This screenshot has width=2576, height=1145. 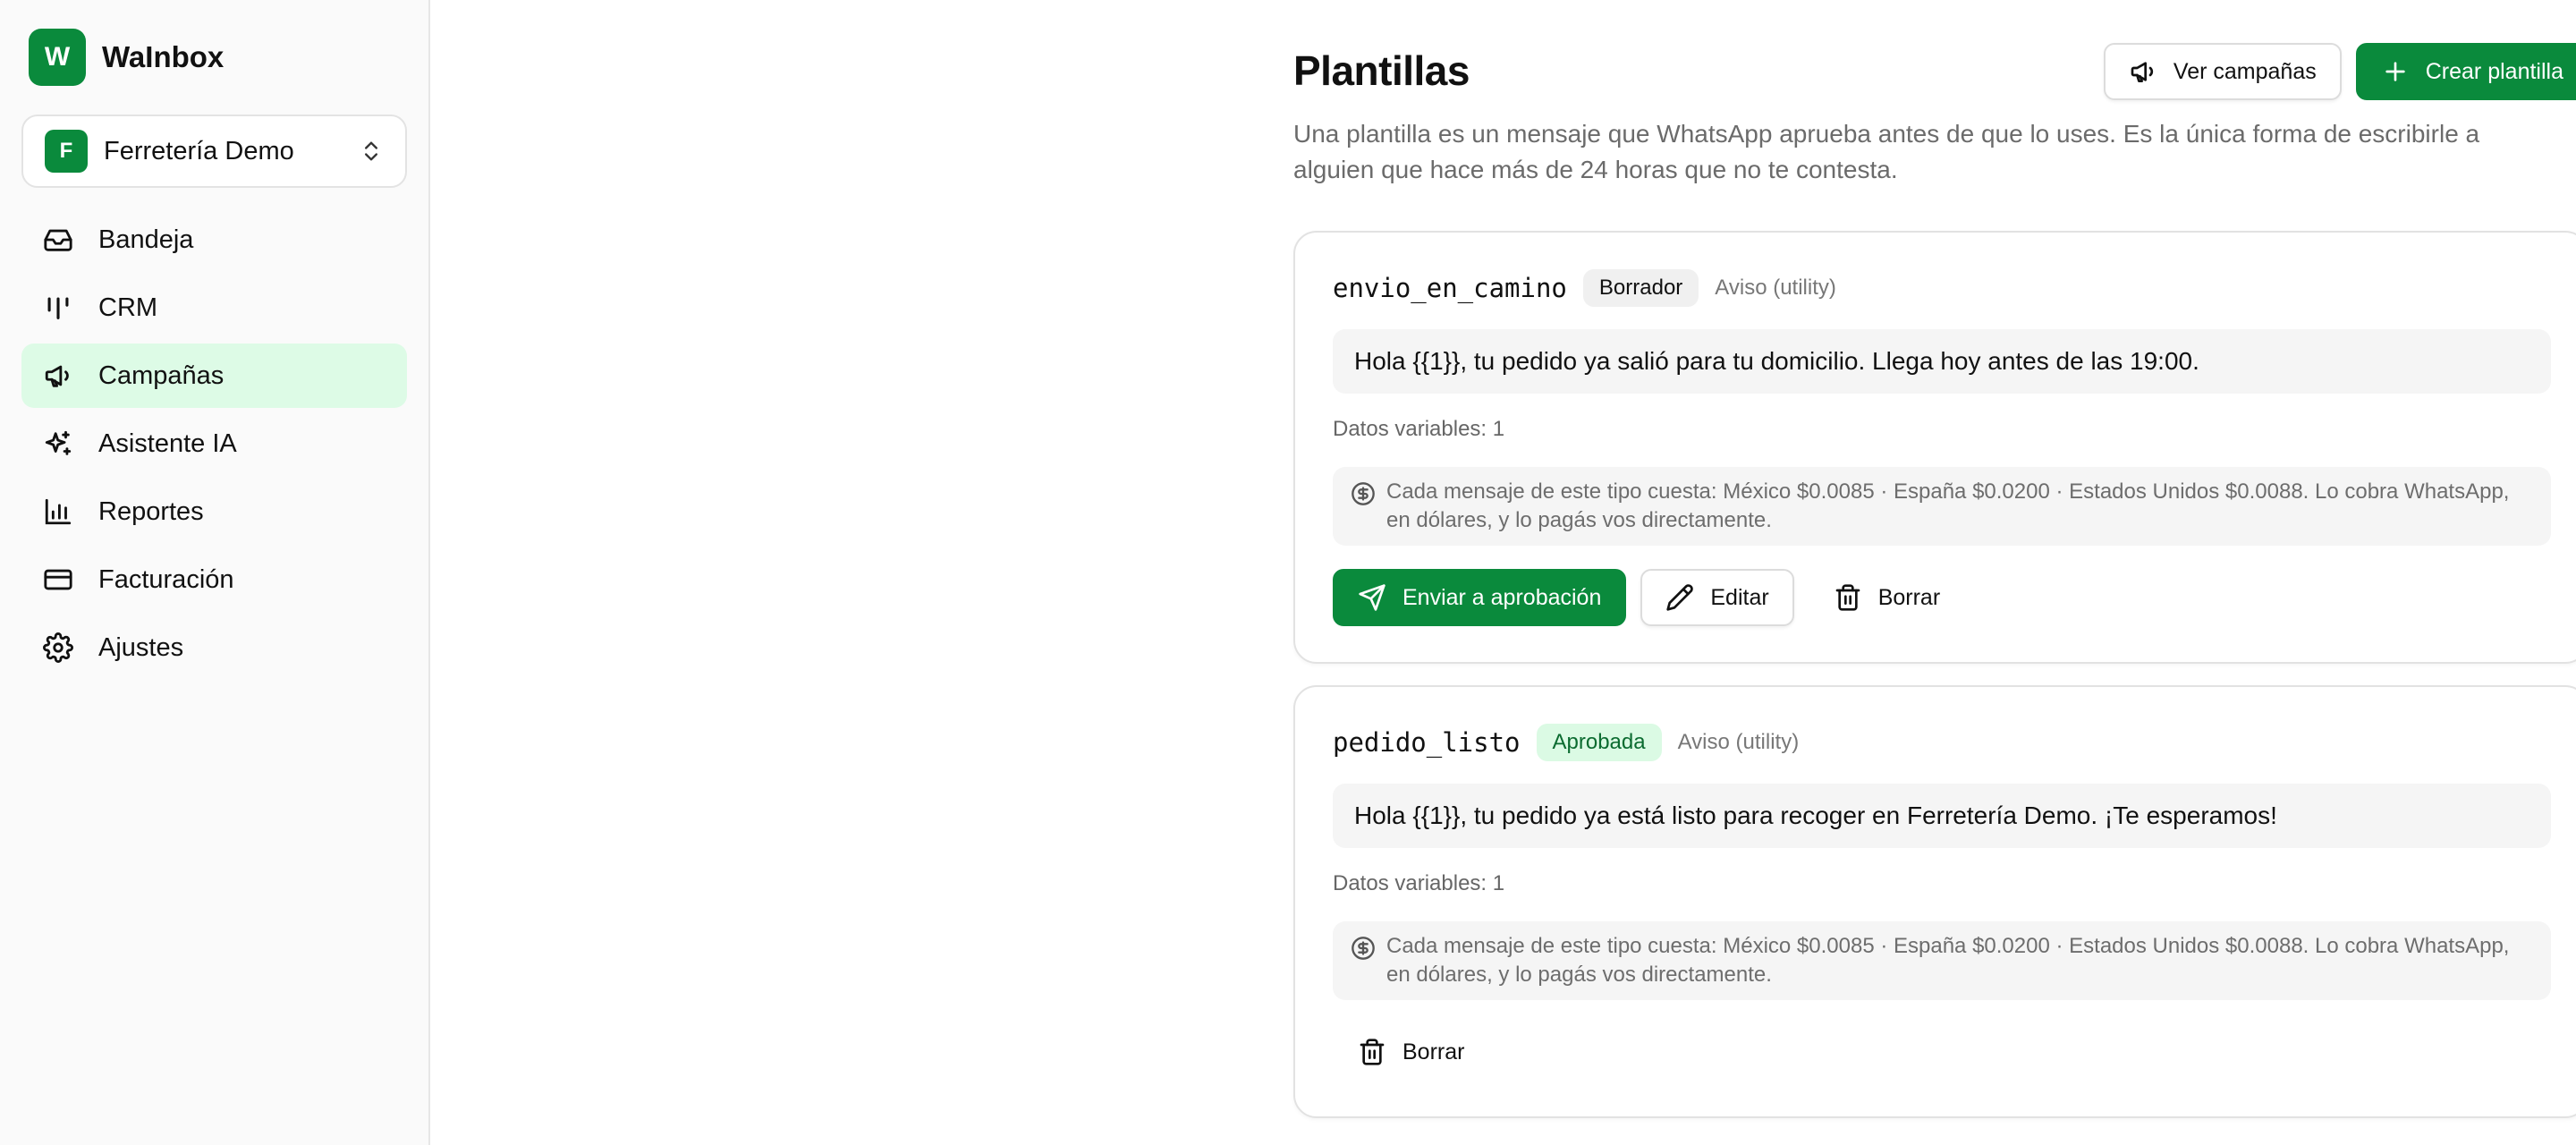 I want to click on workspace-name: Ferretería Demo, so click(x=199, y=150).